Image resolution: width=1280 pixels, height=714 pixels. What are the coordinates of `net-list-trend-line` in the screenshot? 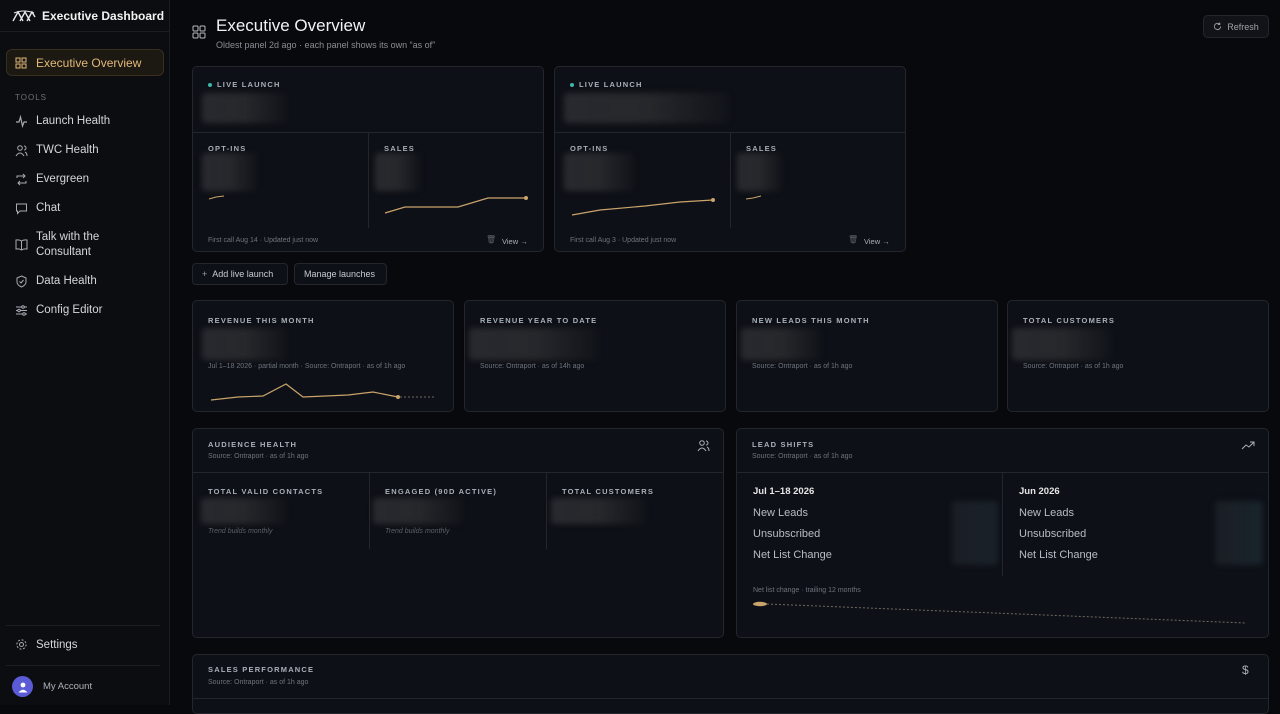 It's located at (1000, 612).